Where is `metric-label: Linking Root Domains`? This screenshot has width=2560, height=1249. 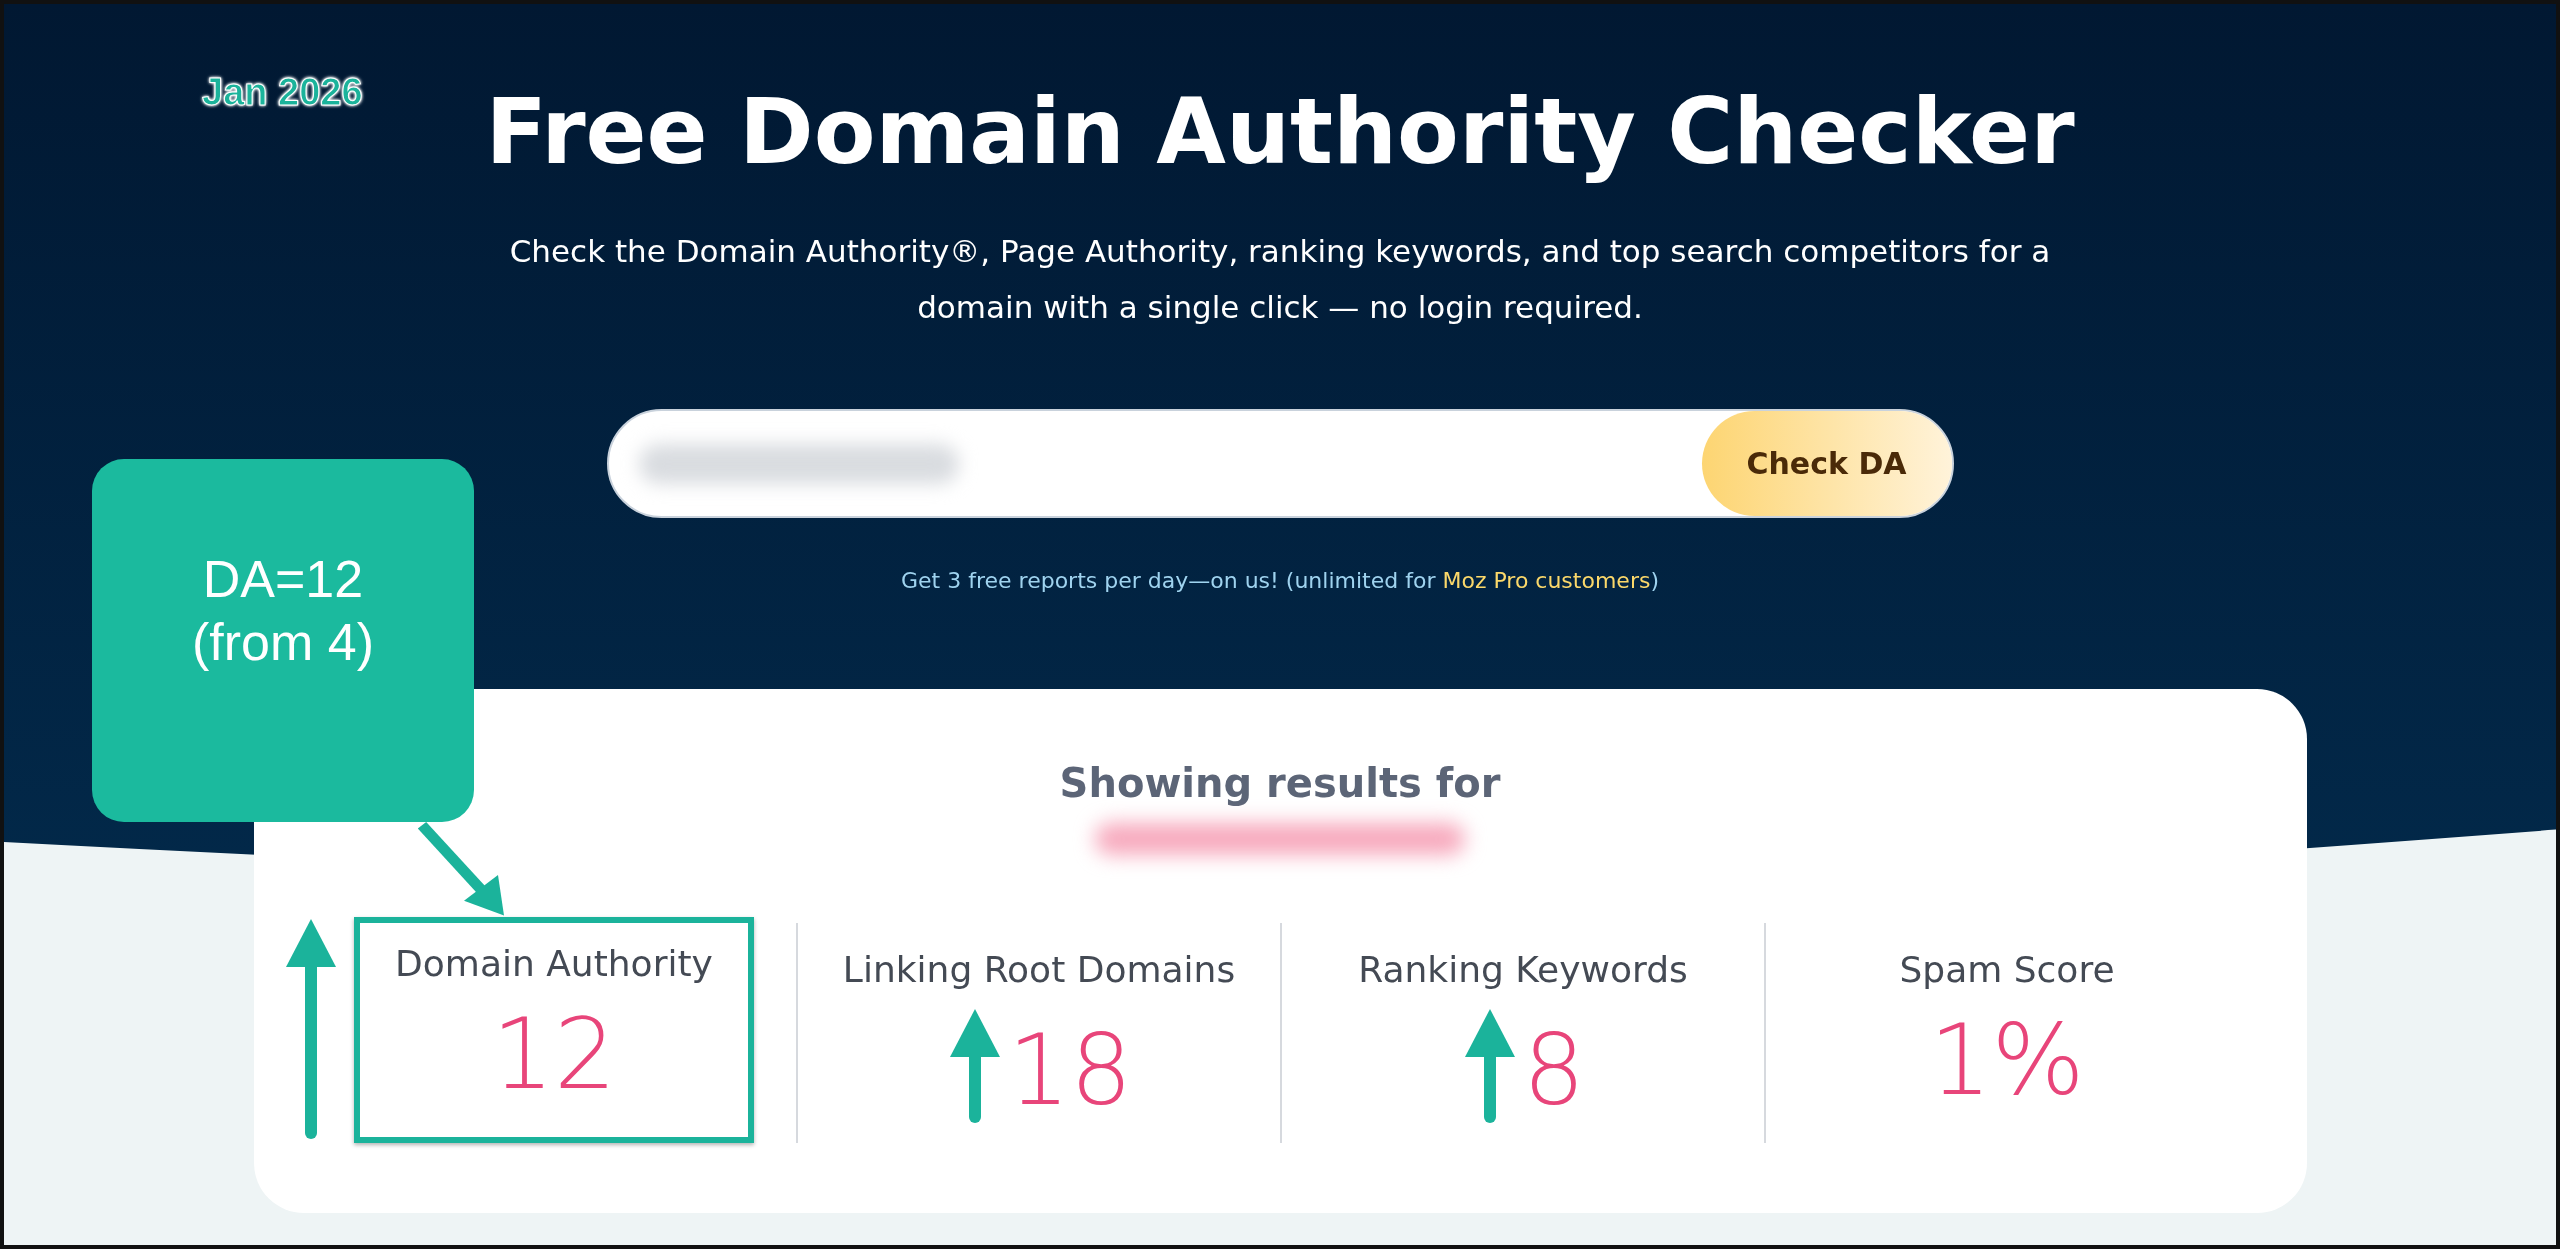
metric-label: Linking Root Domains is located at coordinates (1039, 970).